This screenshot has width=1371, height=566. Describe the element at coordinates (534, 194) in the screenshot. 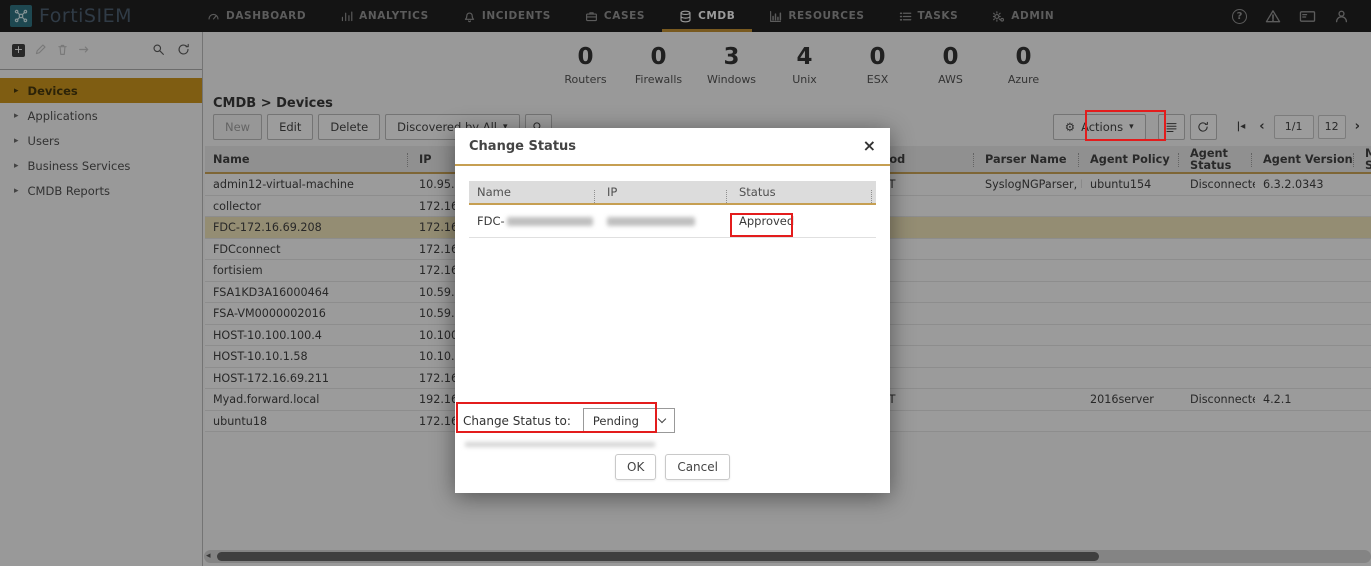

I see `dialog-column-name: Name` at that location.